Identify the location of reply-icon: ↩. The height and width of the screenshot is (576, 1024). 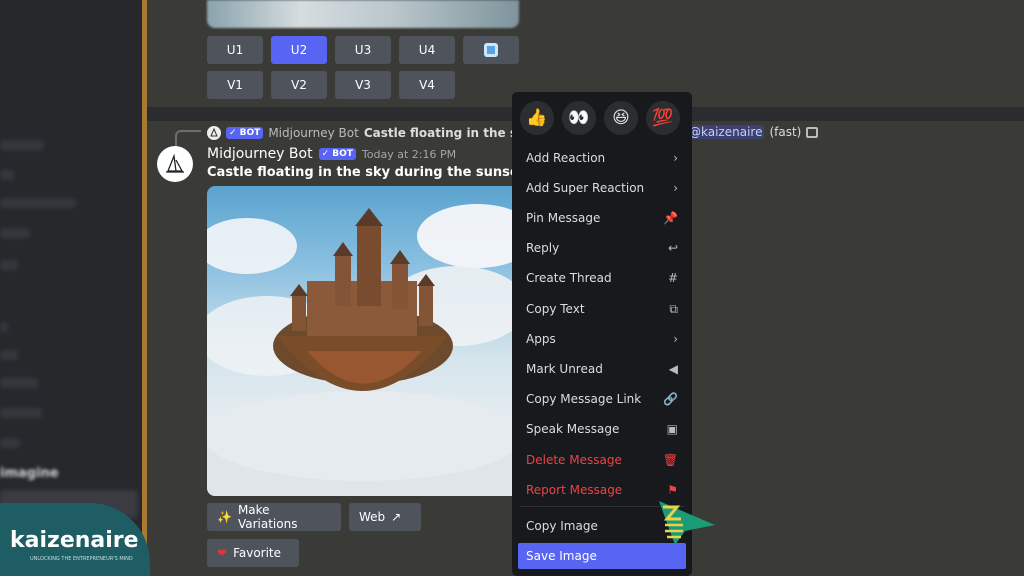
(672, 248).